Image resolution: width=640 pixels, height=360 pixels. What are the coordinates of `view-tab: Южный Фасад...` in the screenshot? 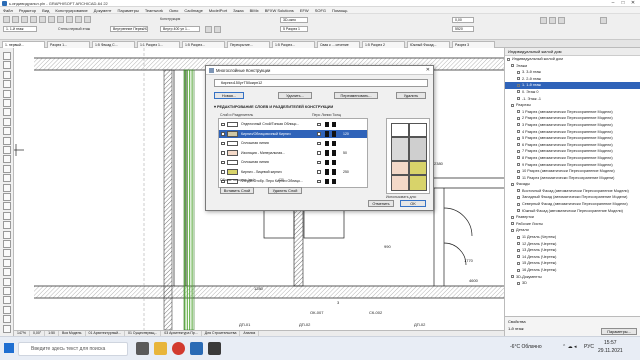 It's located at (428, 44).